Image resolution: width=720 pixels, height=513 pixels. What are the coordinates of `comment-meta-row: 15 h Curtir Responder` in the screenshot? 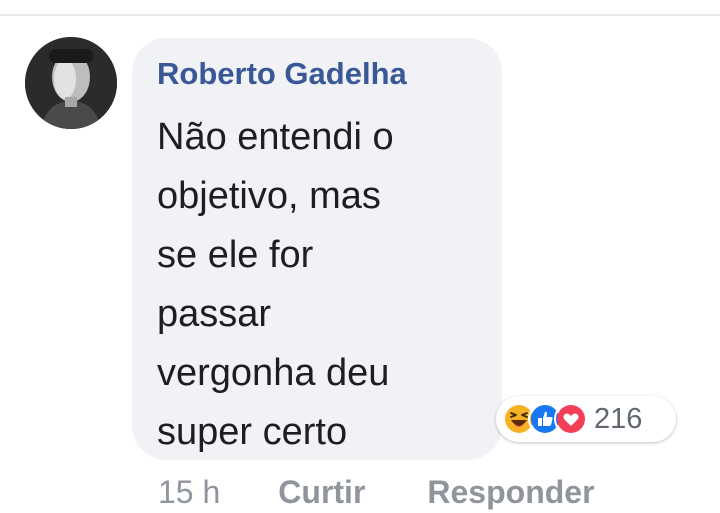 It's located at (376, 492).